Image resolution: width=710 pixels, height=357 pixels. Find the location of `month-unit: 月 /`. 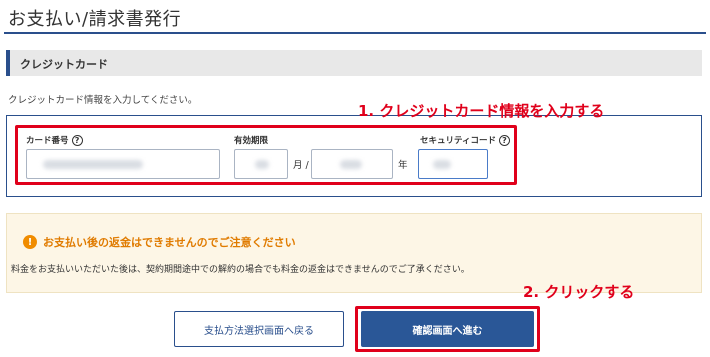

month-unit: 月 / is located at coordinates (301, 165).